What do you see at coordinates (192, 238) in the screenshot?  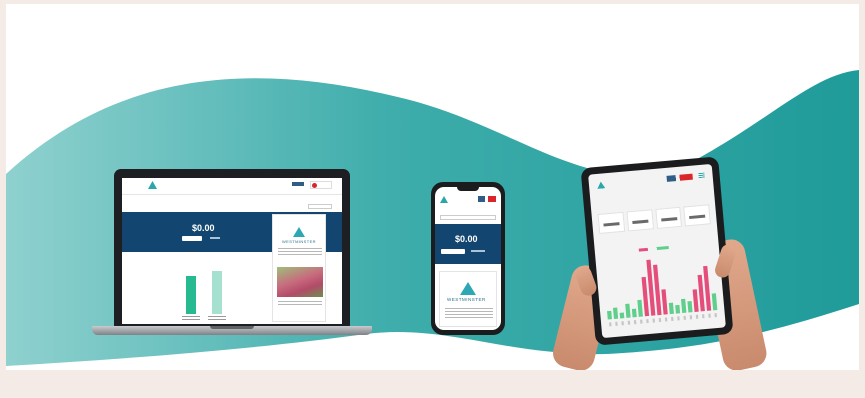 I see `laptop-primary-button` at bounding box center [192, 238].